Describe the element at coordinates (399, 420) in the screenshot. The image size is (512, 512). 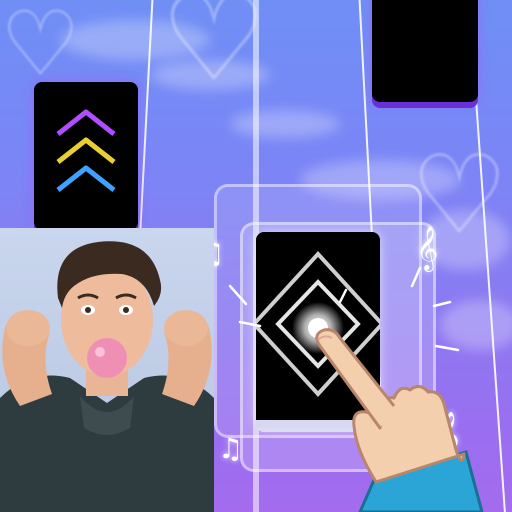
I see `pointing-hand-icon` at that location.